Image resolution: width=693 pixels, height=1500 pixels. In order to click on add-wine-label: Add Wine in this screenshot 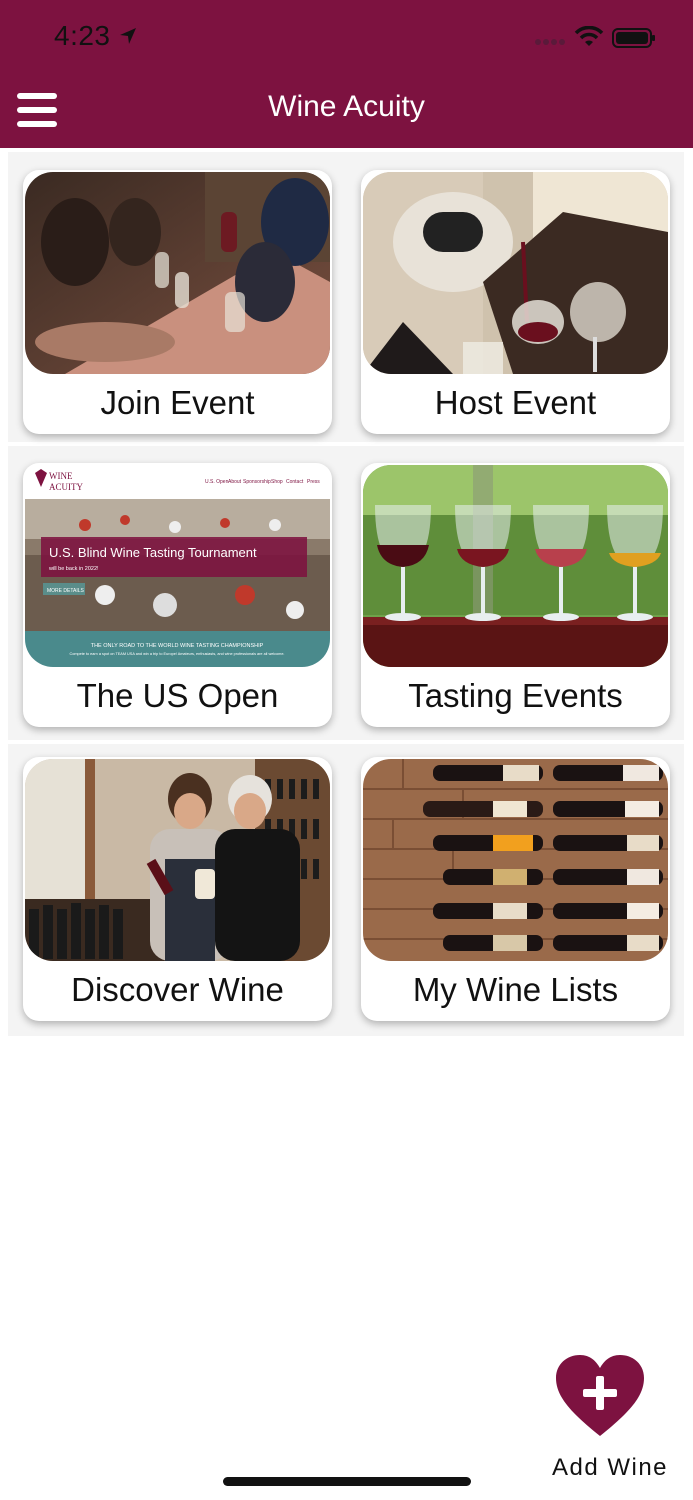, I will do `click(610, 1468)`.